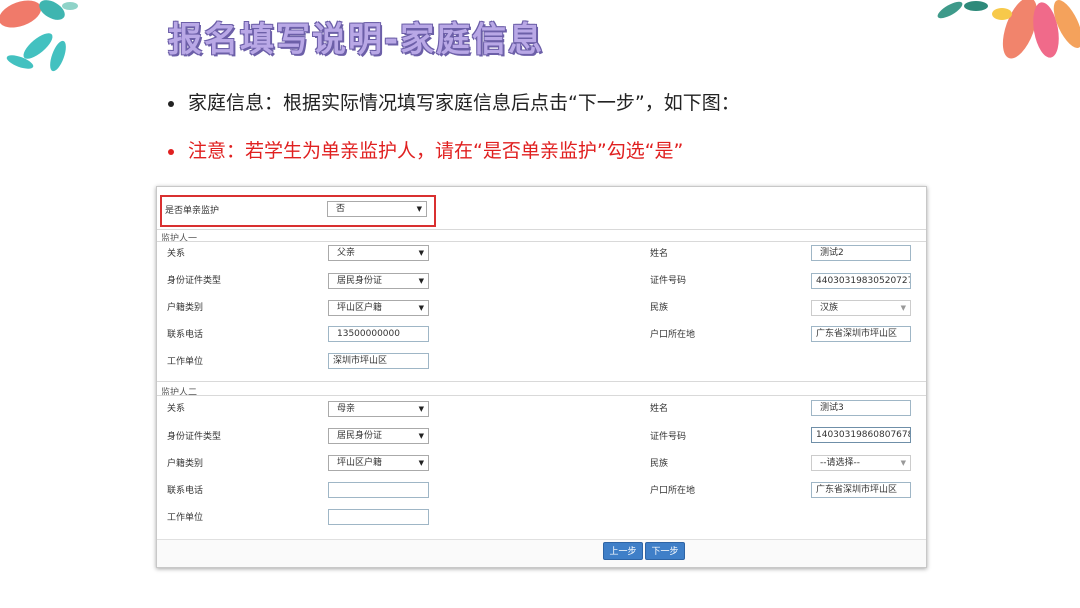 The width and height of the screenshot is (1080, 608). I want to click on warning-bullet: 注意：若学生为单亲监护人，请在“是否单亲监护”勾选“是”, so click(425, 149).